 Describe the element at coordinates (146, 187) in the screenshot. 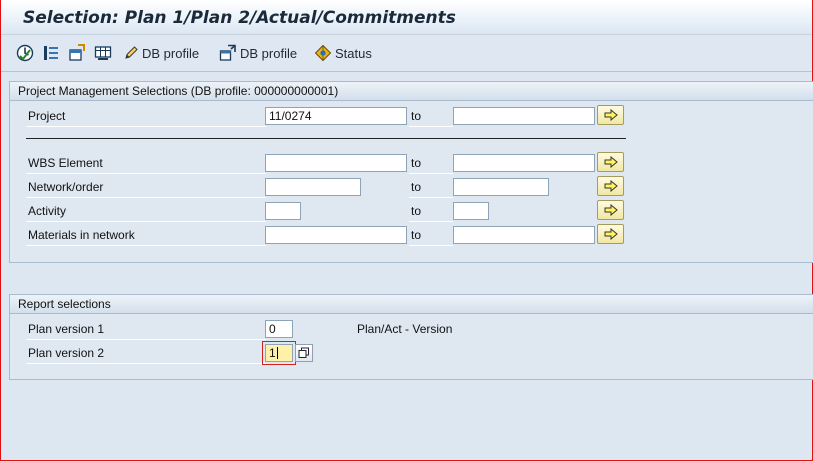

I see `network-order-label: Network/order` at that location.